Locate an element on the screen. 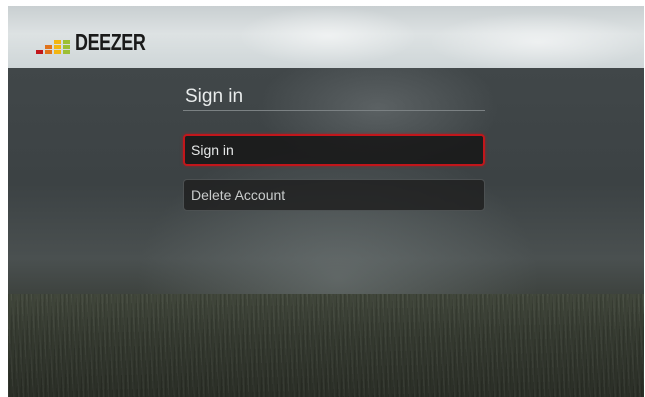 Image resolution: width=645 pixels, height=397 pixels. delete-account-button-label: Delete Account is located at coordinates (238, 195).